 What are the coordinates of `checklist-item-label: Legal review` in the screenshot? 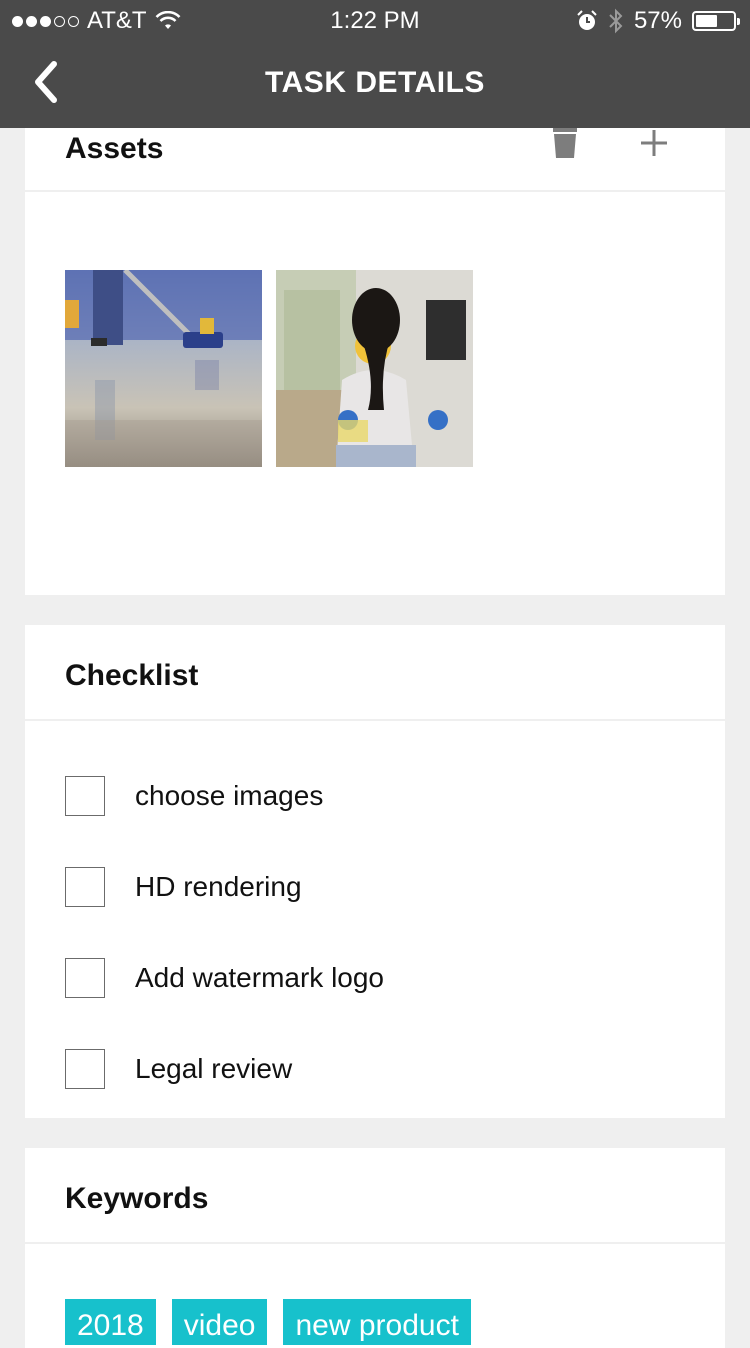 It's located at (214, 1068).